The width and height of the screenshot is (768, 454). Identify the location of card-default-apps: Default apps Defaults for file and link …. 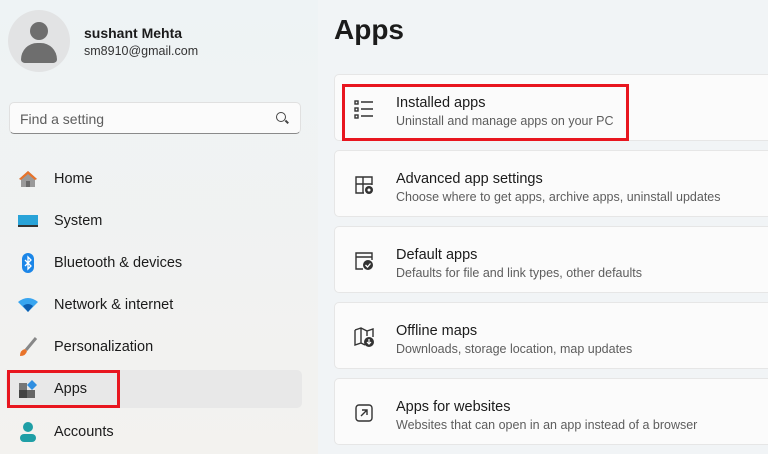
(551, 259).